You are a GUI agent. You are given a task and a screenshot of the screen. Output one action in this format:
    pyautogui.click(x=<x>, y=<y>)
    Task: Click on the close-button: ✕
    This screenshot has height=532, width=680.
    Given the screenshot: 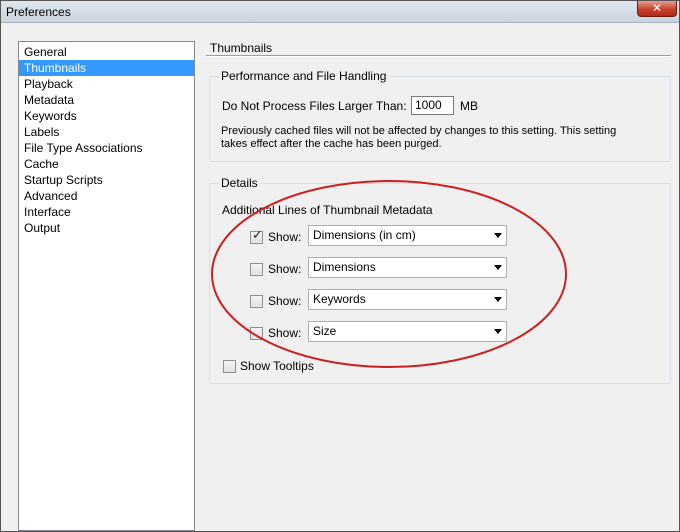 What is the action you would take?
    pyautogui.click(x=657, y=9)
    